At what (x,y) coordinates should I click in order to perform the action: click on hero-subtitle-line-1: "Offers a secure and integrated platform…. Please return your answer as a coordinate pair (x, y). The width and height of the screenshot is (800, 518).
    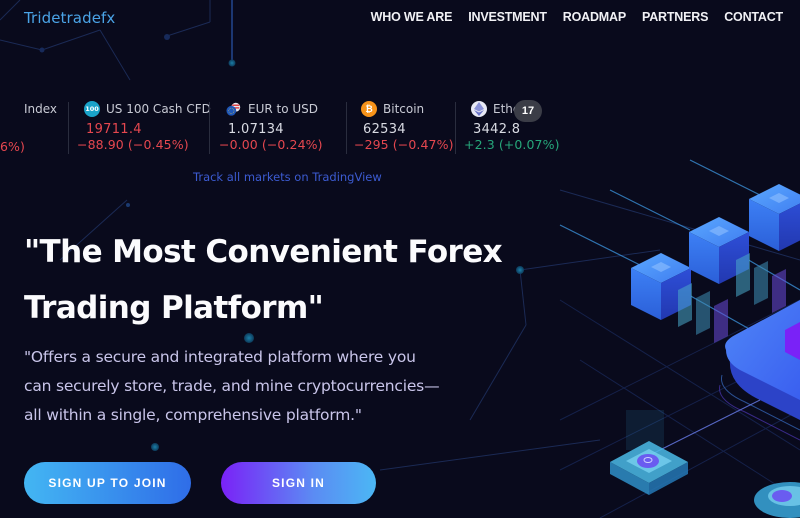
    Looking at the image, I should click on (220, 357).